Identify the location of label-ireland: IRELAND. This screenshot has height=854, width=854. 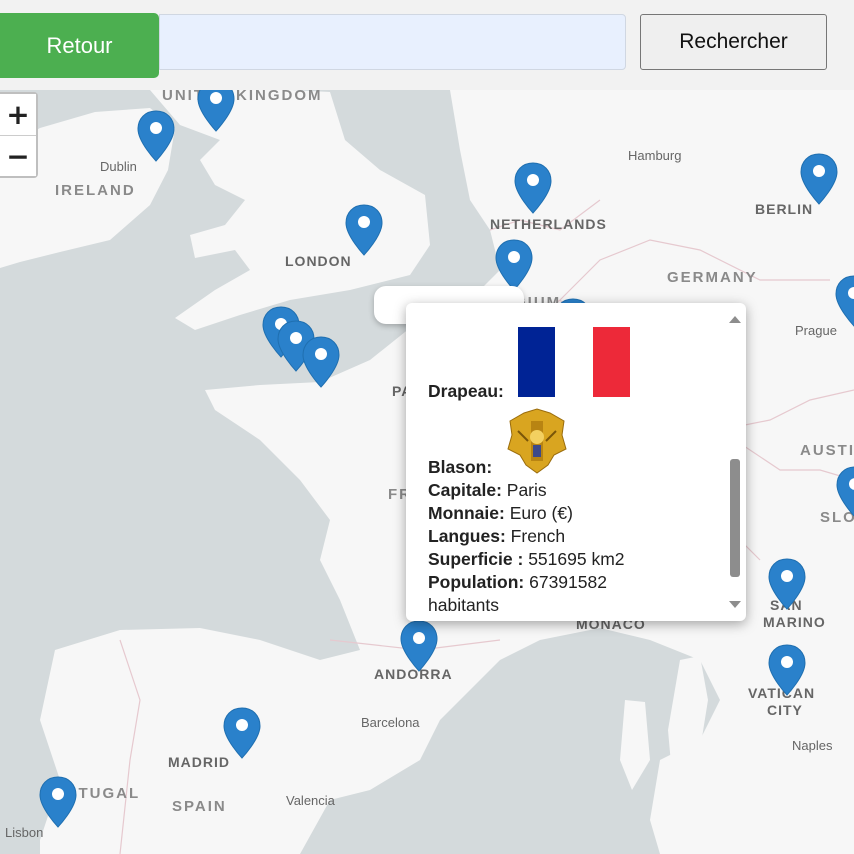
(95, 190).